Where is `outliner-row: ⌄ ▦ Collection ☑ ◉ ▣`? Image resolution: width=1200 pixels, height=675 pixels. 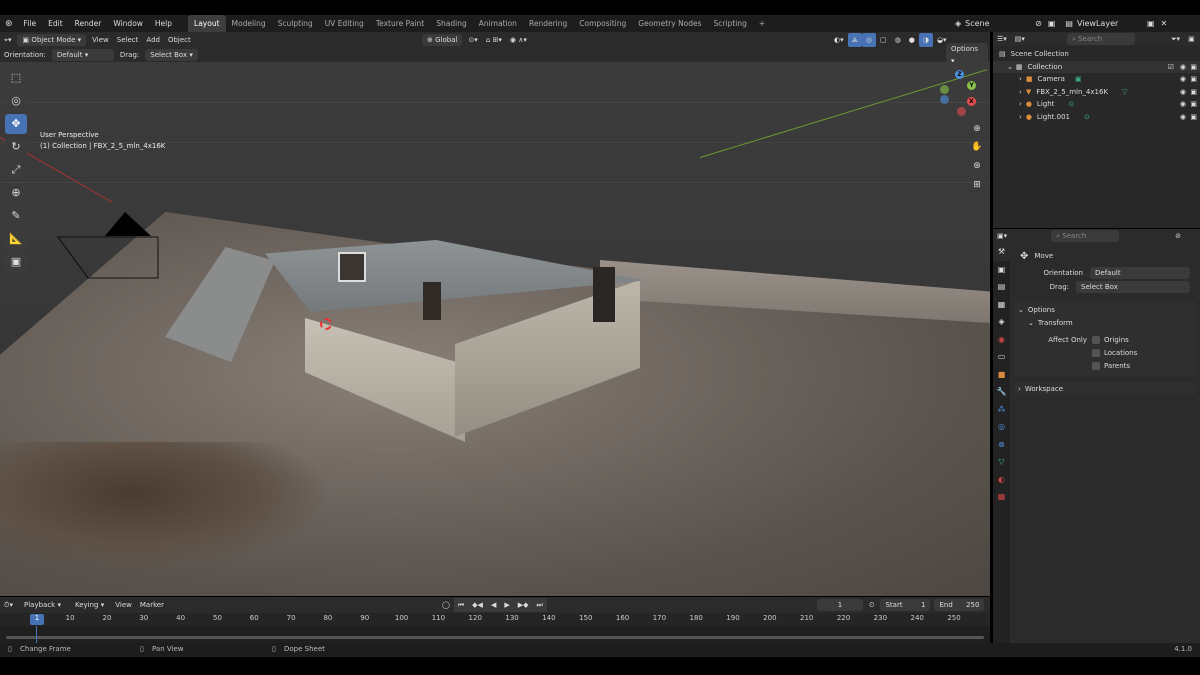
outliner-row: ⌄ ▦ Collection ☑ ◉ ▣ is located at coordinates (1096, 66).